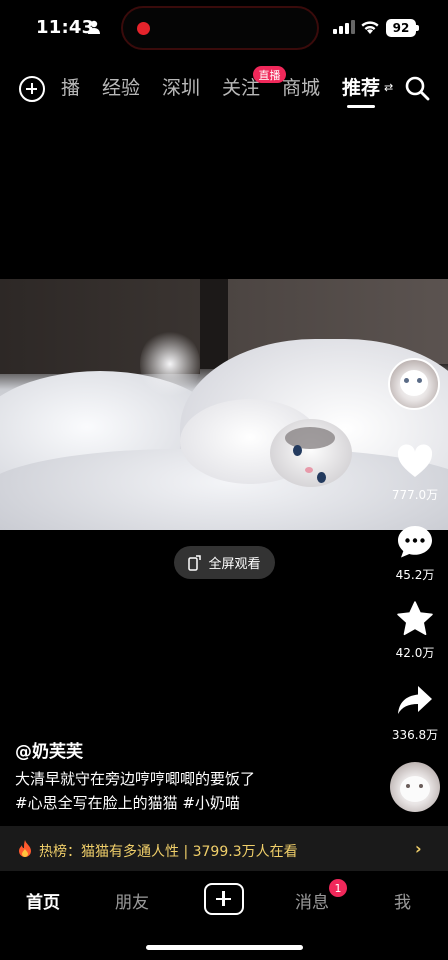 The width and height of the screenshot is (448, 960). I want to click on home-indicator, so click(224, 947).